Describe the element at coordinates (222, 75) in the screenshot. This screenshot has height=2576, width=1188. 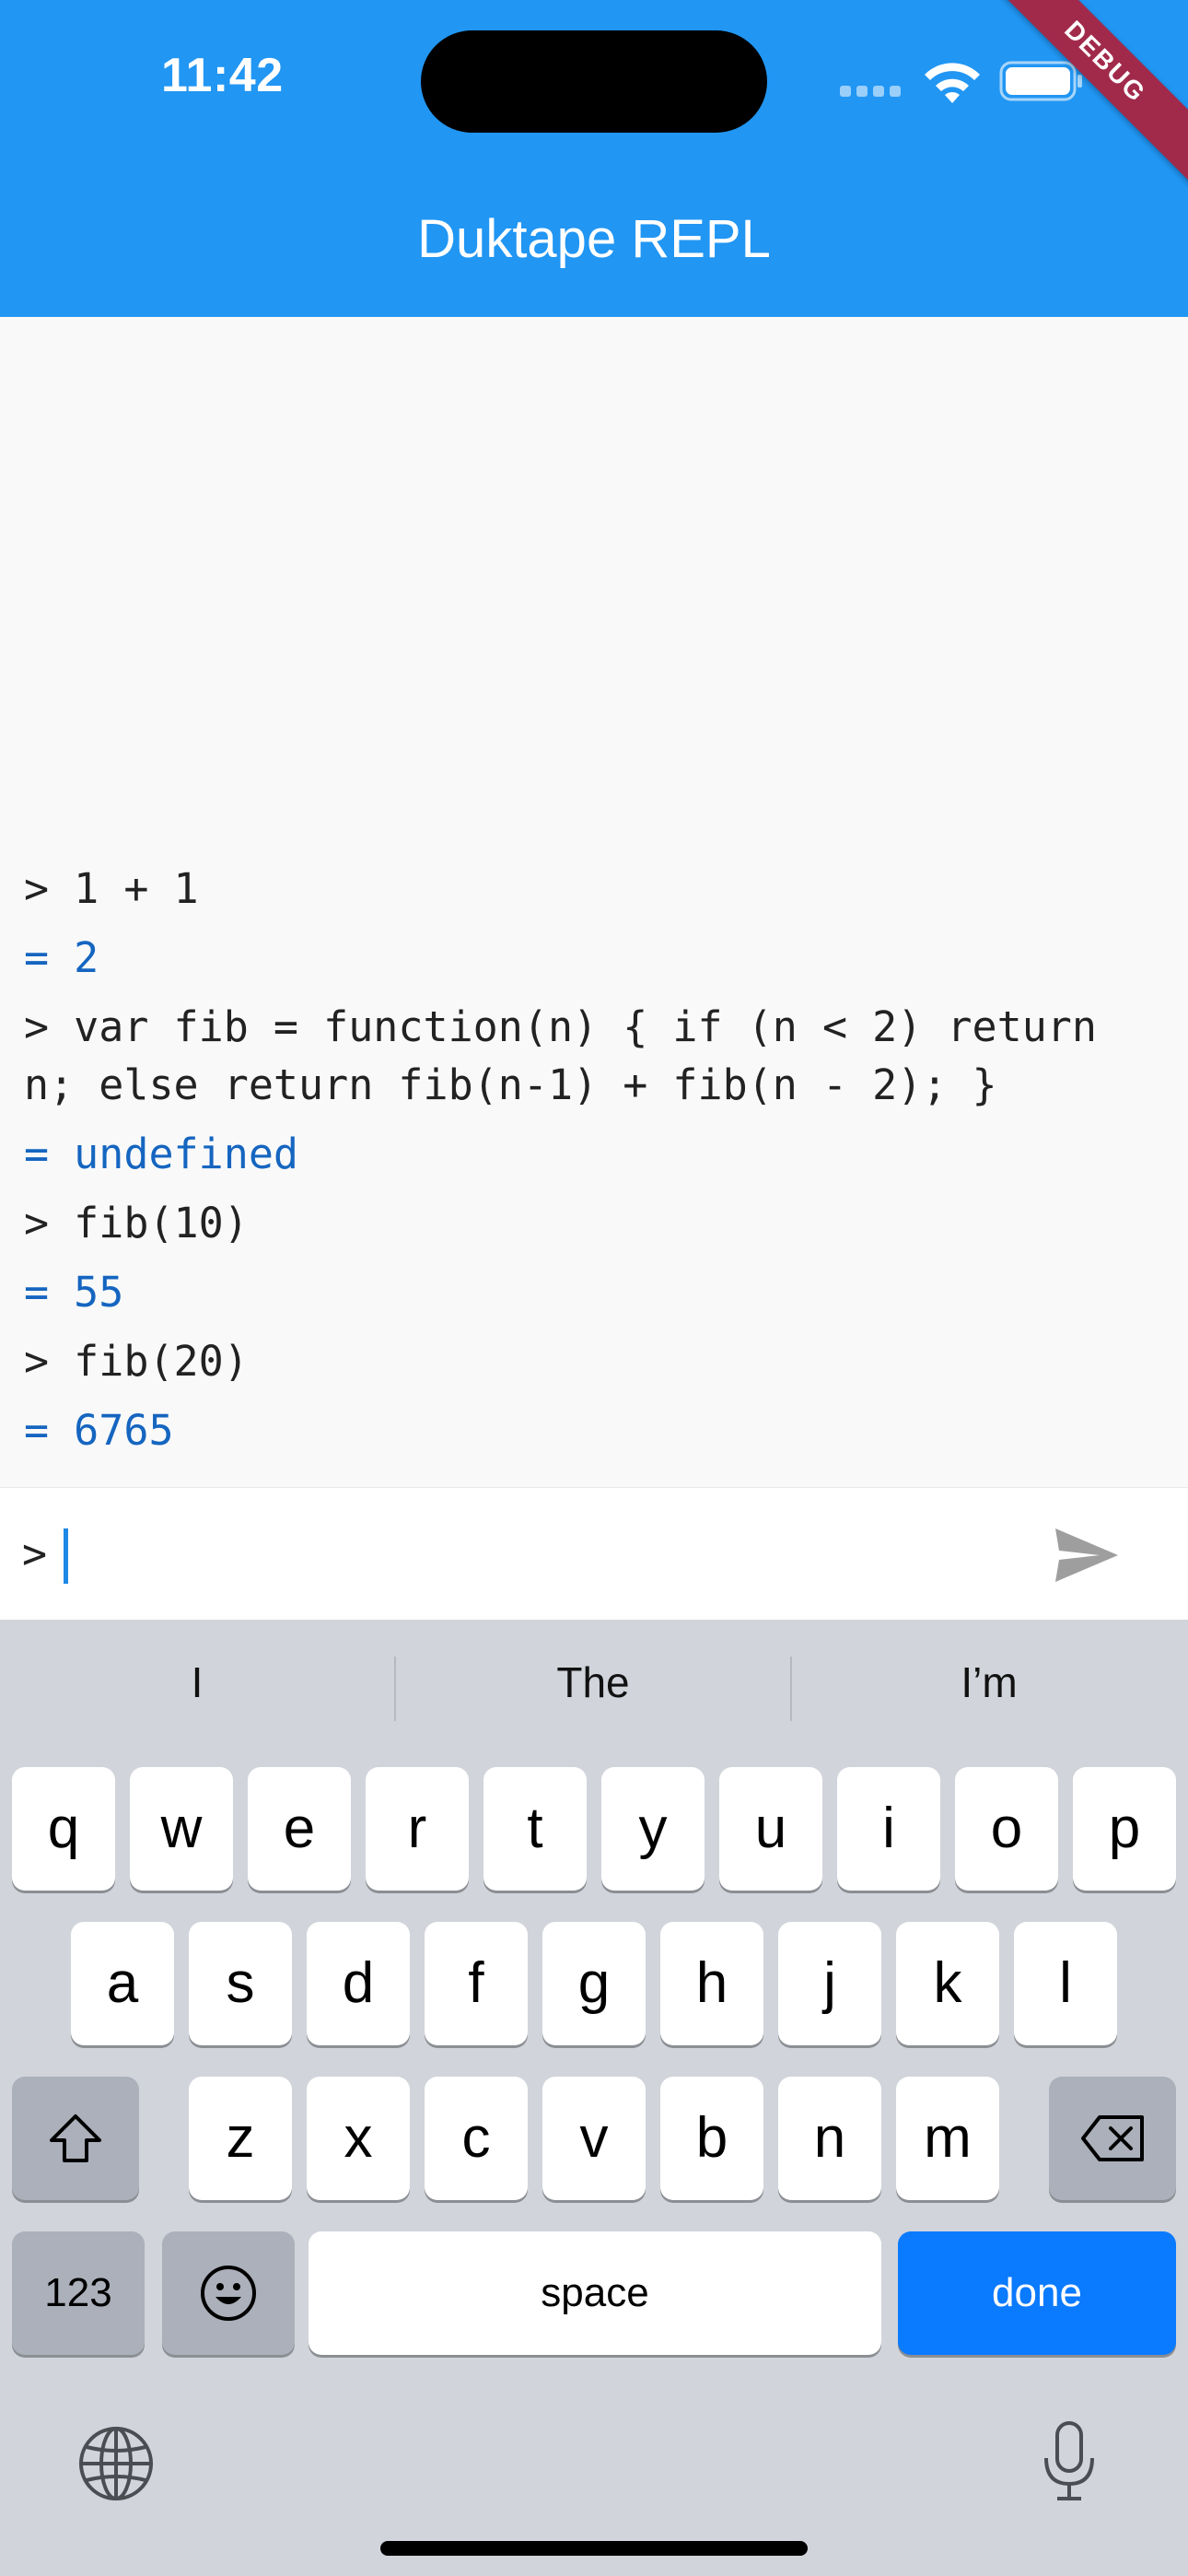
I see `status-time: 11:42` at that location.